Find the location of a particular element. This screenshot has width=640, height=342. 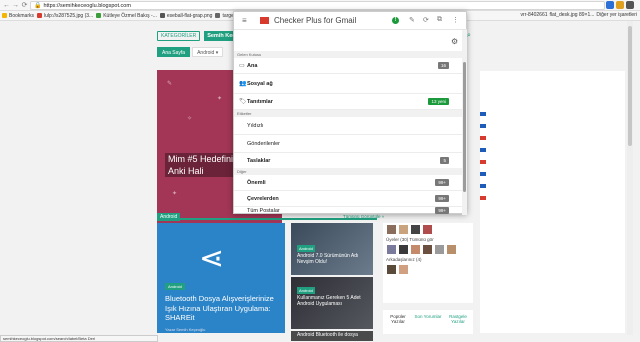

popup-scrollbar is located at coordinates (464, 122).